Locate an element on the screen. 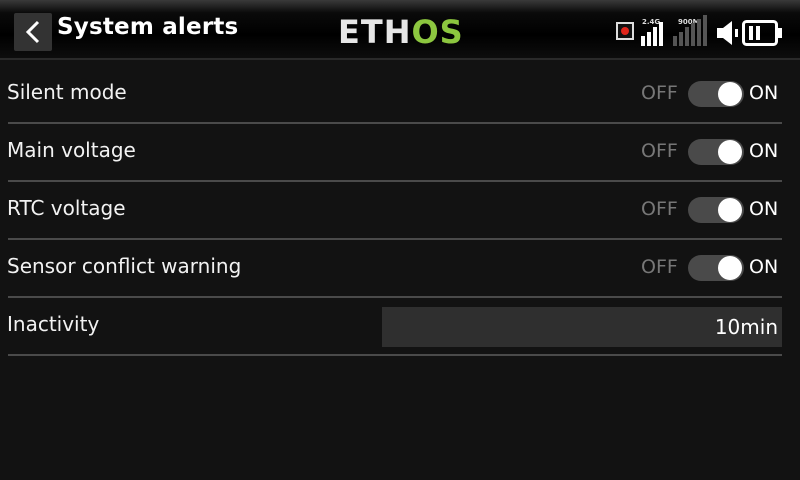 Image resolution: width=800 pixels, height=480 pixels. record-icon is located at coordinates (625, 31).